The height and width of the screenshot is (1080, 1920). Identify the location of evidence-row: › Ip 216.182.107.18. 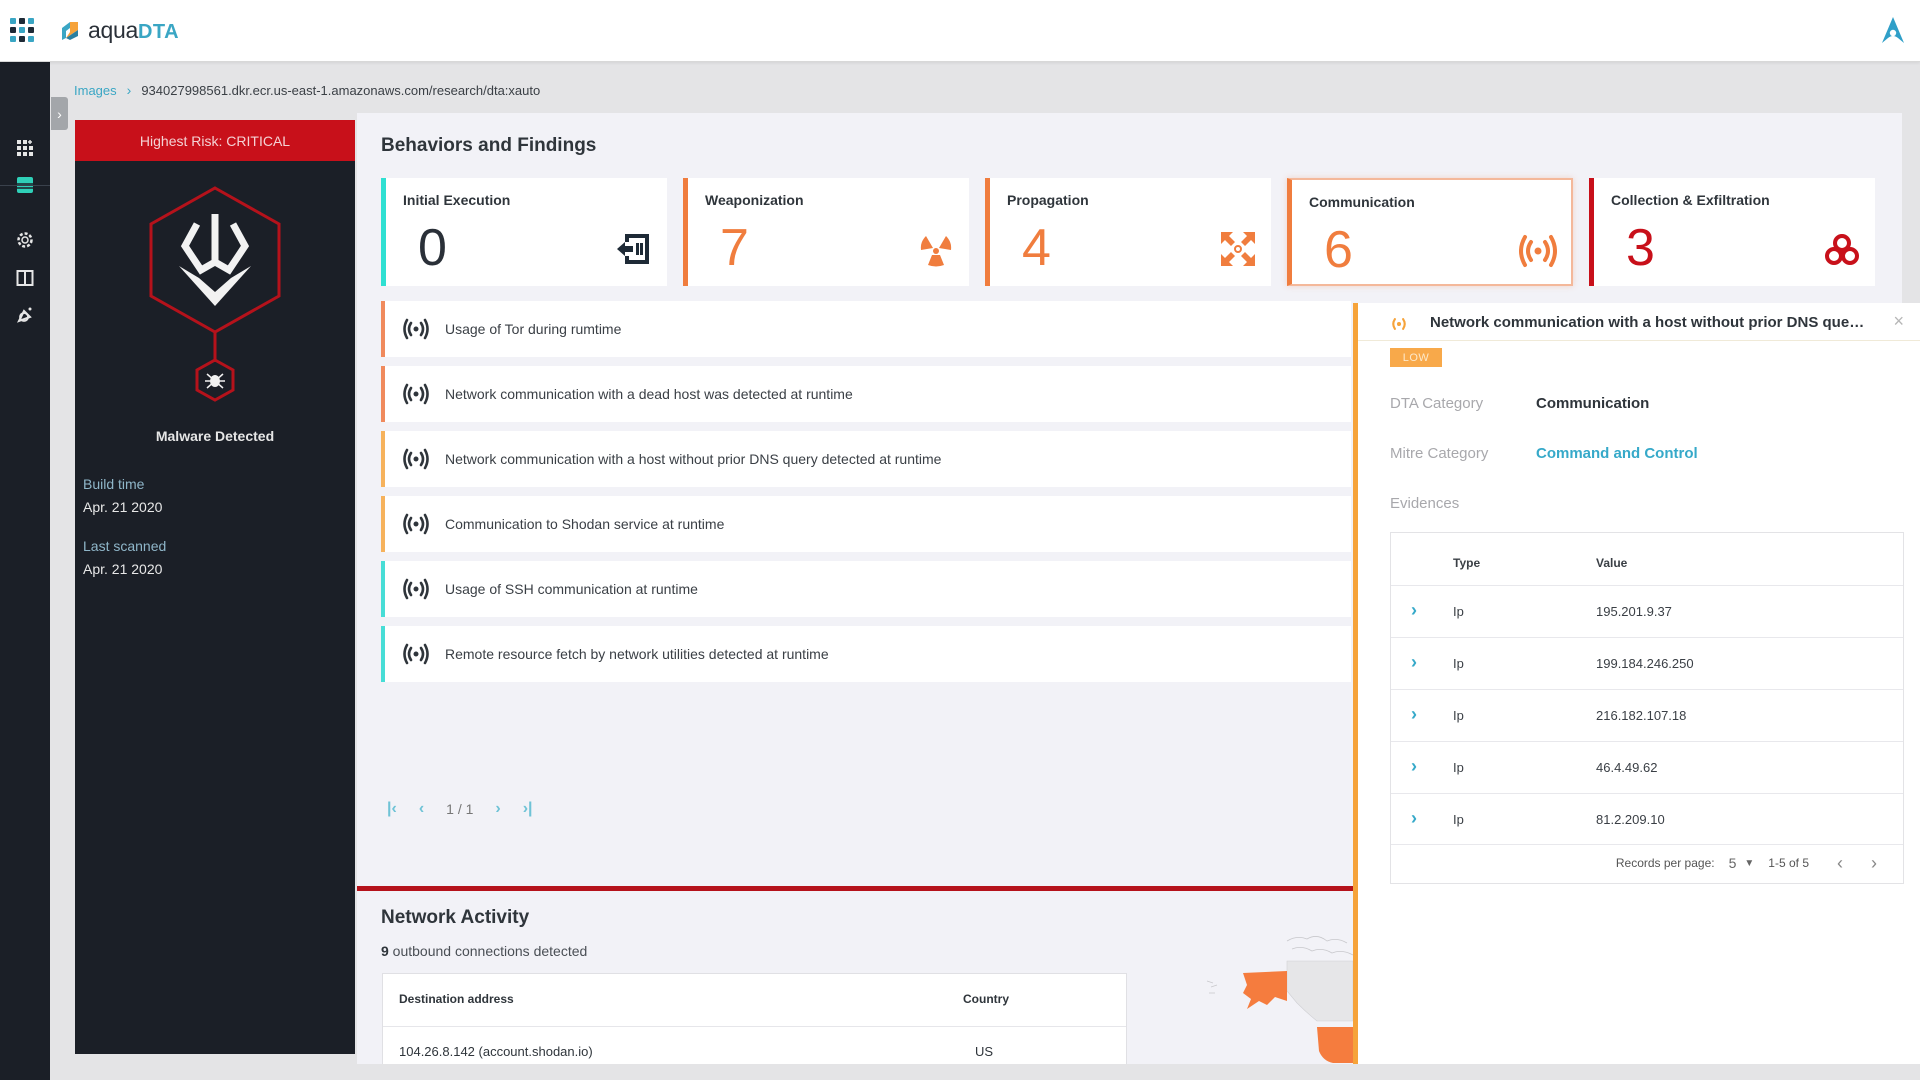
(1647, 715).